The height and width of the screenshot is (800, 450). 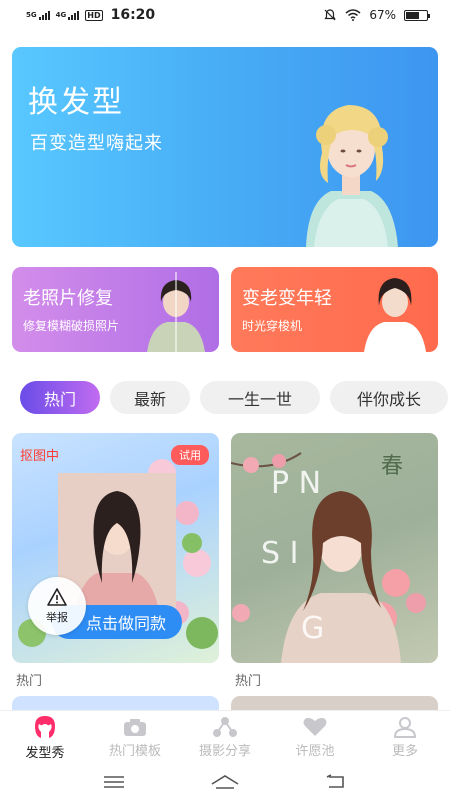 I want to click on template-card: 抠图中 试用 点击做同款 举报, so click(x=115, y=548).